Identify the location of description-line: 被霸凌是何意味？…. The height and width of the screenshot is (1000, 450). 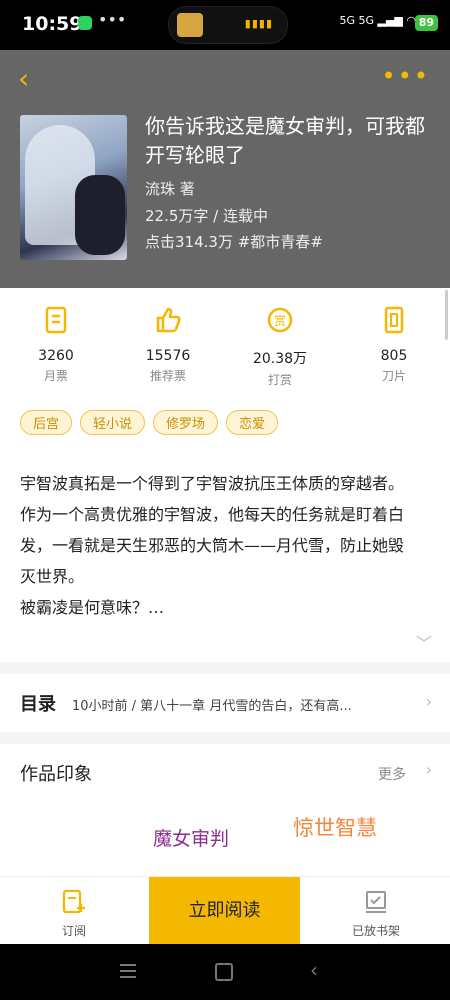
(92, 607).